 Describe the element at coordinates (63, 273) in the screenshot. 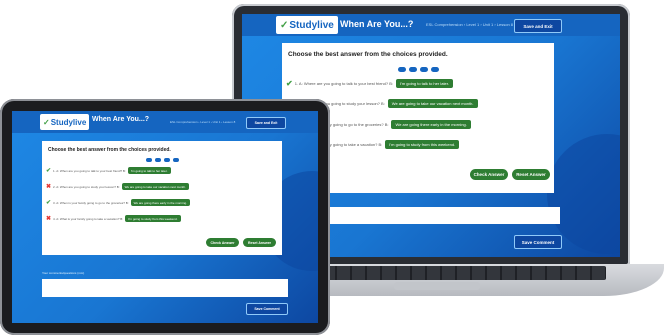

I see `comment-label: Your comments/questions (mm)` at that location.